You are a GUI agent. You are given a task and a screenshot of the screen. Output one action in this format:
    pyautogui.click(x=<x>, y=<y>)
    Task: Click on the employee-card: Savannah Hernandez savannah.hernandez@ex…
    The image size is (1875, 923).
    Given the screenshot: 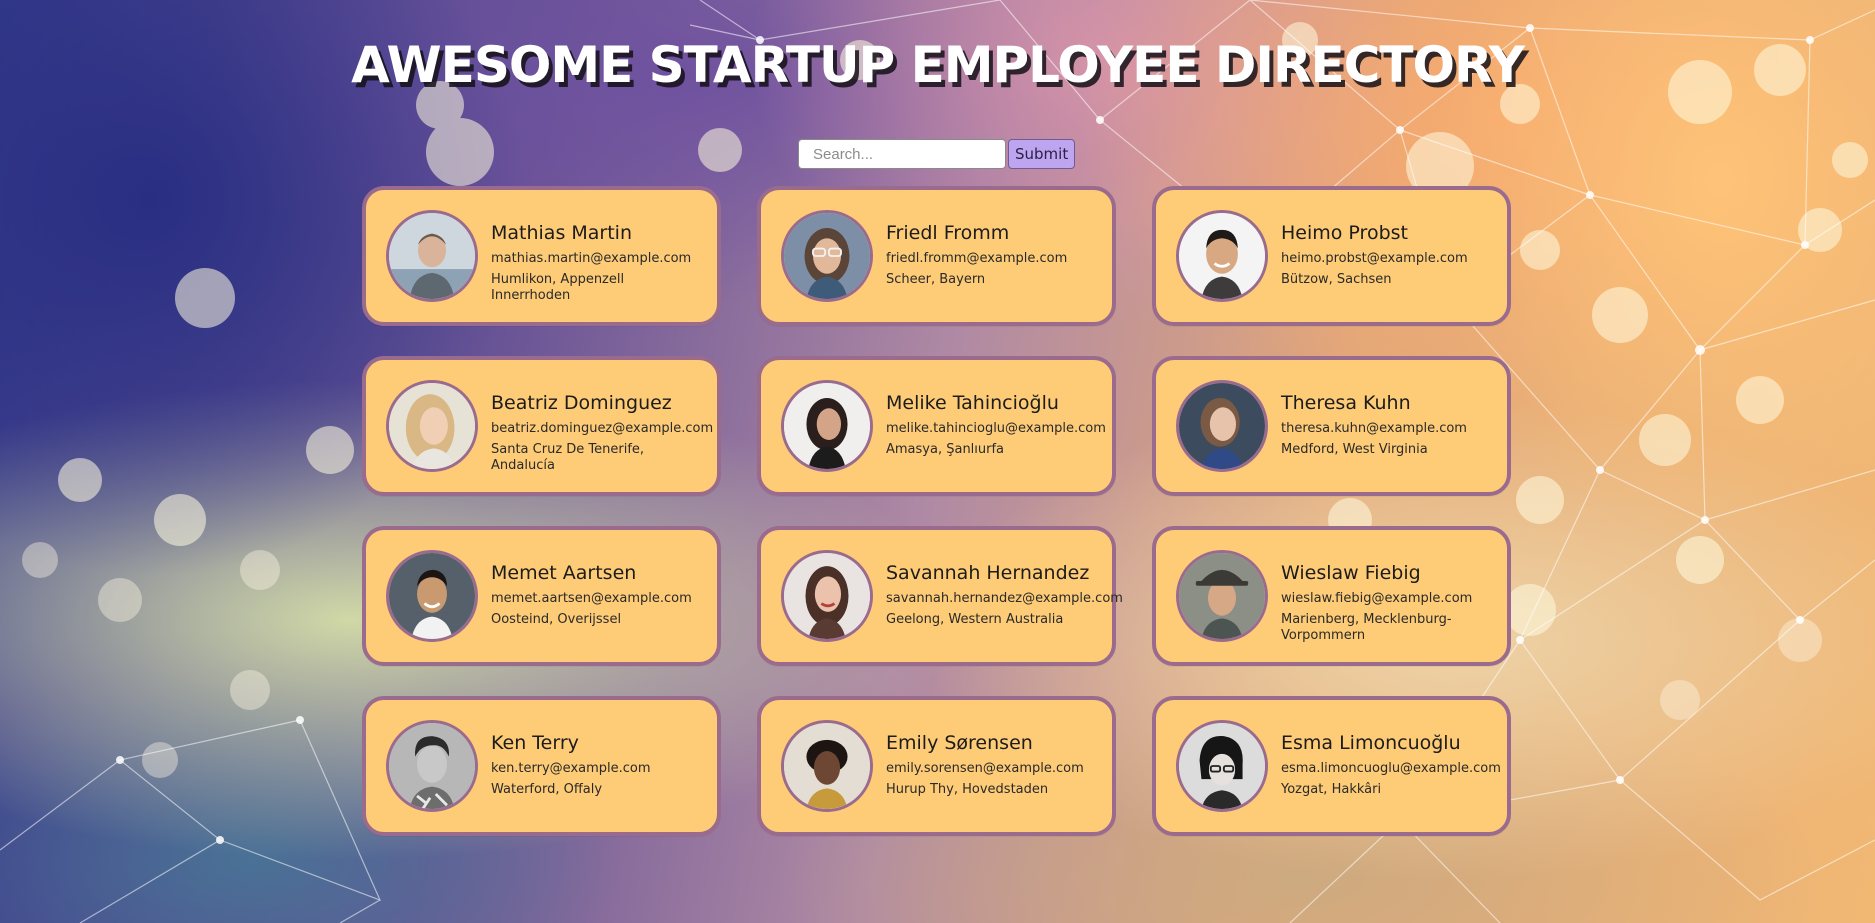 What is the action you would take?
    pyautogui.click(x=940, y=596)
    